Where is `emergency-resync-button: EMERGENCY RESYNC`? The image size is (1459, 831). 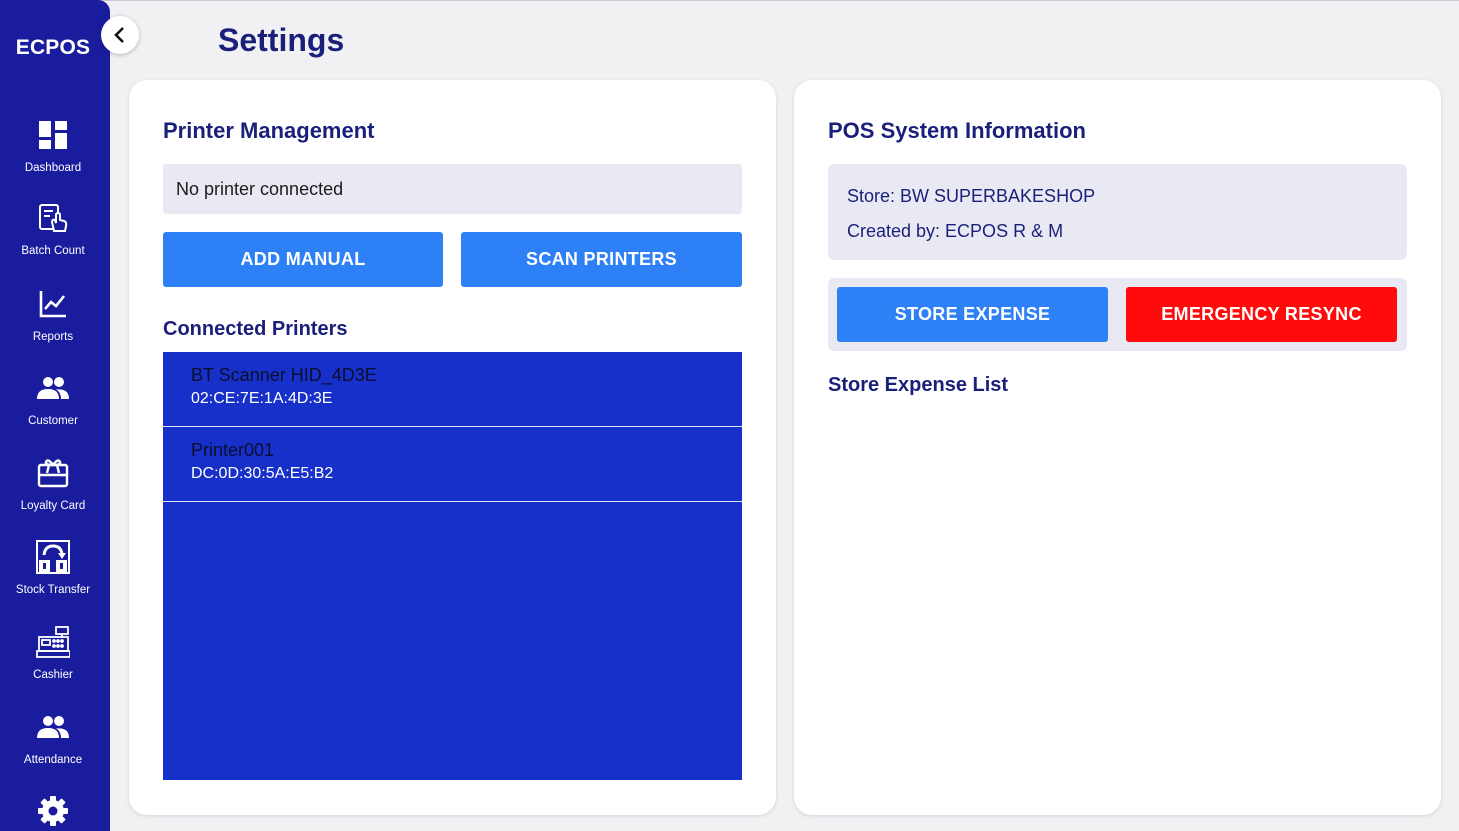 emergency-resync-button: EMERGENCY RESYNC is located at coordinates (1261, 314).